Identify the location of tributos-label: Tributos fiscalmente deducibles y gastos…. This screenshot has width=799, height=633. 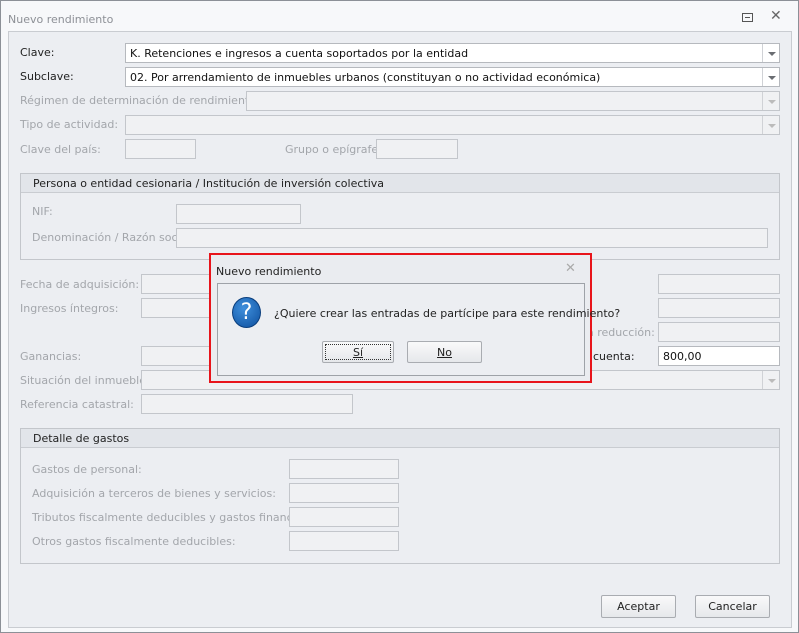
(177, 517).